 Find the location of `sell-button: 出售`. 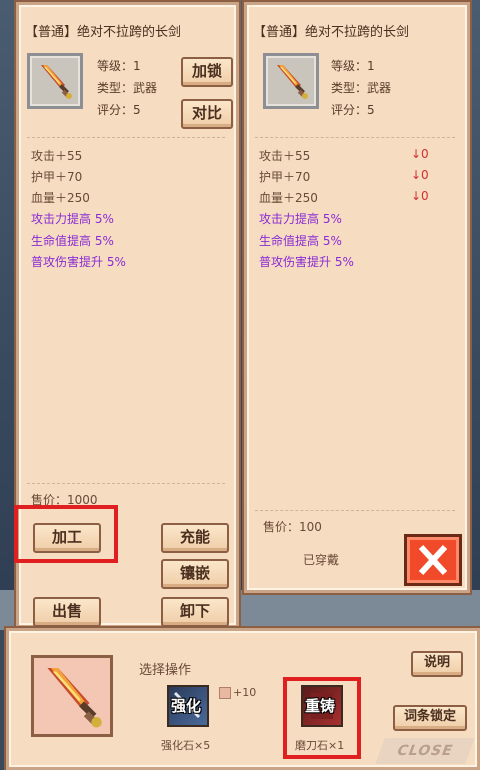

sell-button: 出售 is located at coordinates (67, 612).